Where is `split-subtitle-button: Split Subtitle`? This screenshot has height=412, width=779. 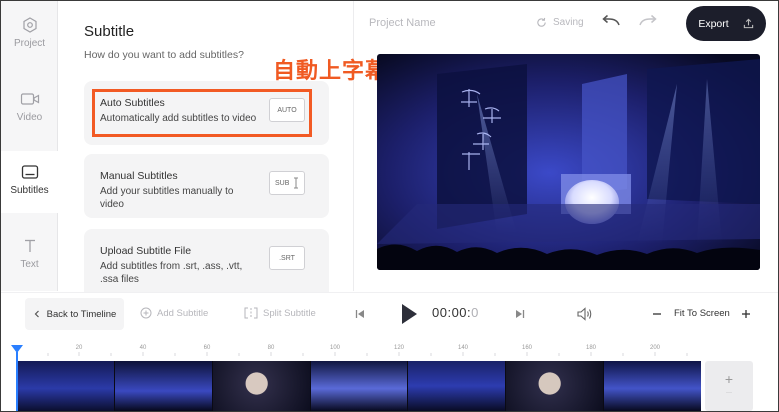
split-subtitle-button: Split Subtitle is located at coordinates (280, 313).